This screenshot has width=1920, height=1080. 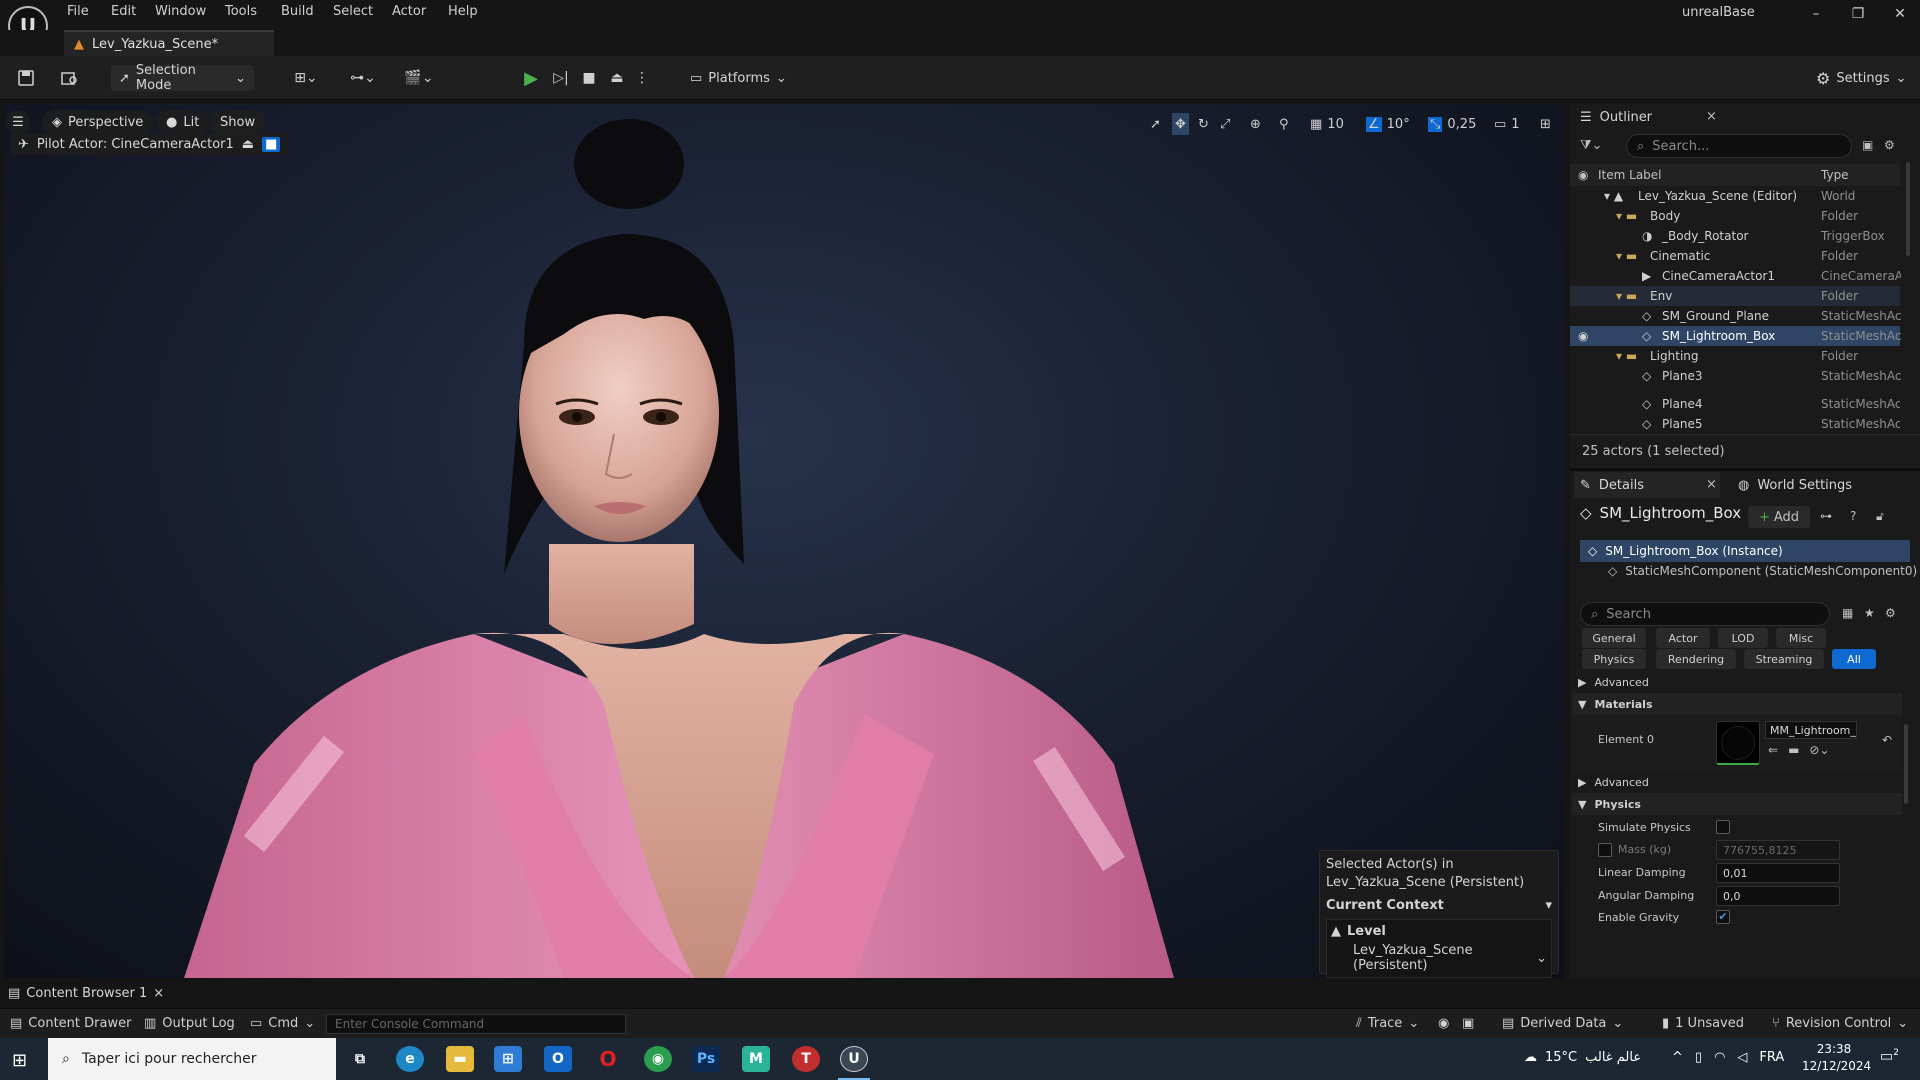 What do you see at coordinates (1630, 175) in the screenshot?
I see `item-label-column: Item Label` at bounding box center [1630, 175].